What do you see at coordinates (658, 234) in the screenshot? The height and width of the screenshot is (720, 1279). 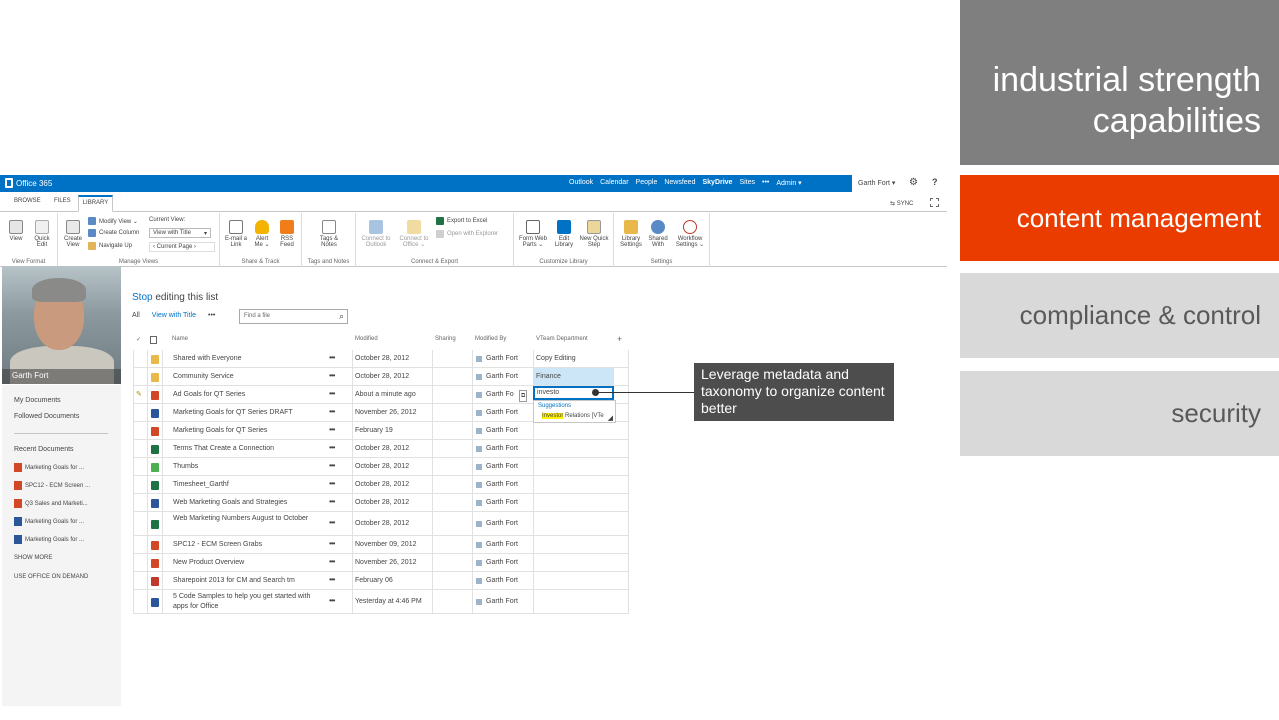 I see `shared-with-button: Shared With` at bounding box center [658, 234].